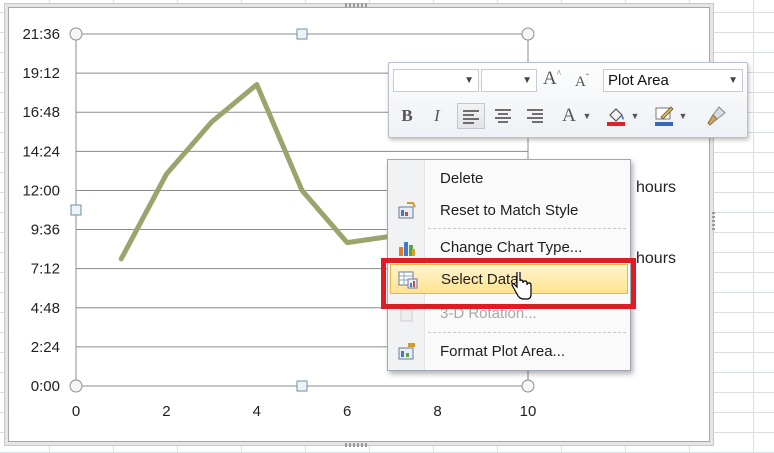 This screenshot has width=774, height=453. What do you see at coordinates (406, 351) in the screenshot?
I see `format-plot-area-icon` at bounding box center [406, 351].